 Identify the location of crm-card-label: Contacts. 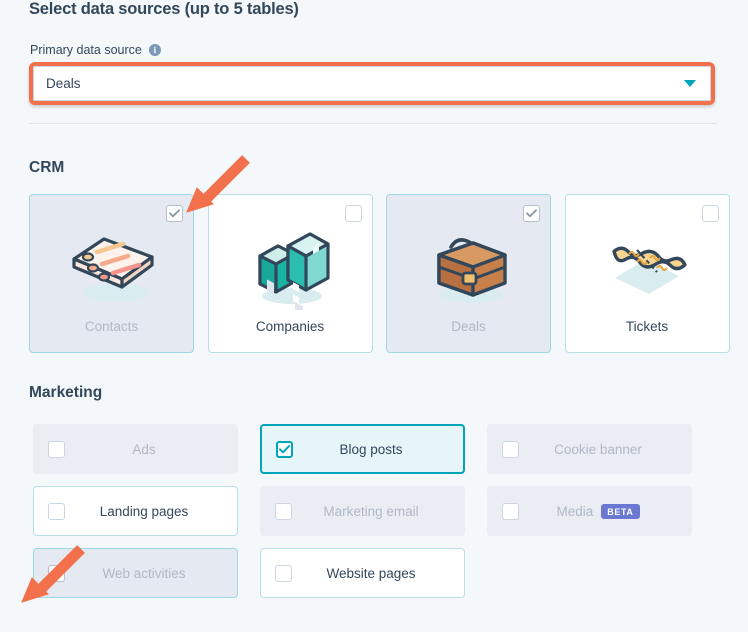
(111, 326).